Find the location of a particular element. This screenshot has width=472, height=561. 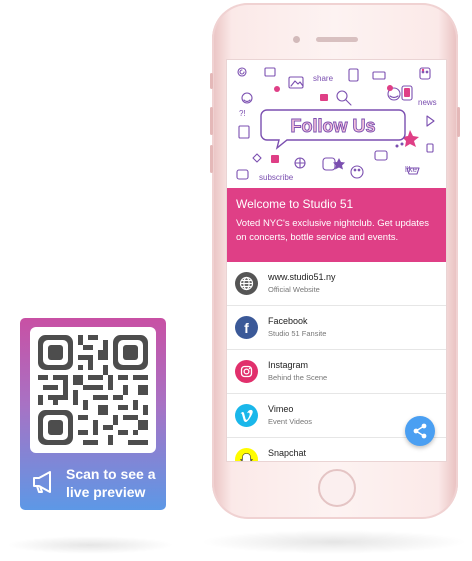

list-item-title: Facebook is located at coordinates (288, 321).